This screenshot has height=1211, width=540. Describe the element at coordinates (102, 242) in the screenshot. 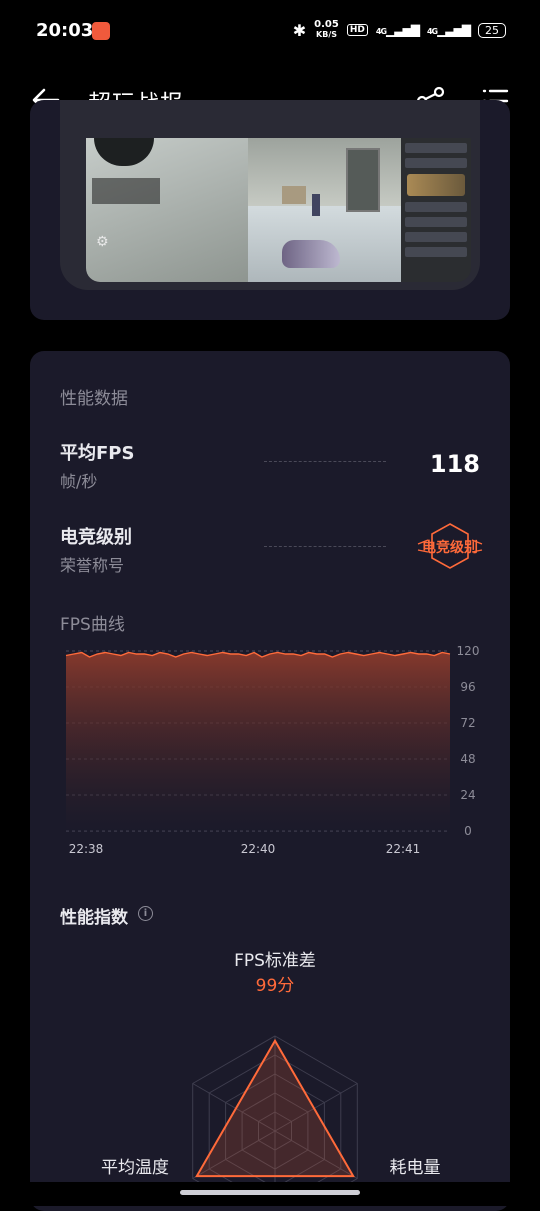

I see `gear-icon: ⚙` at that location.